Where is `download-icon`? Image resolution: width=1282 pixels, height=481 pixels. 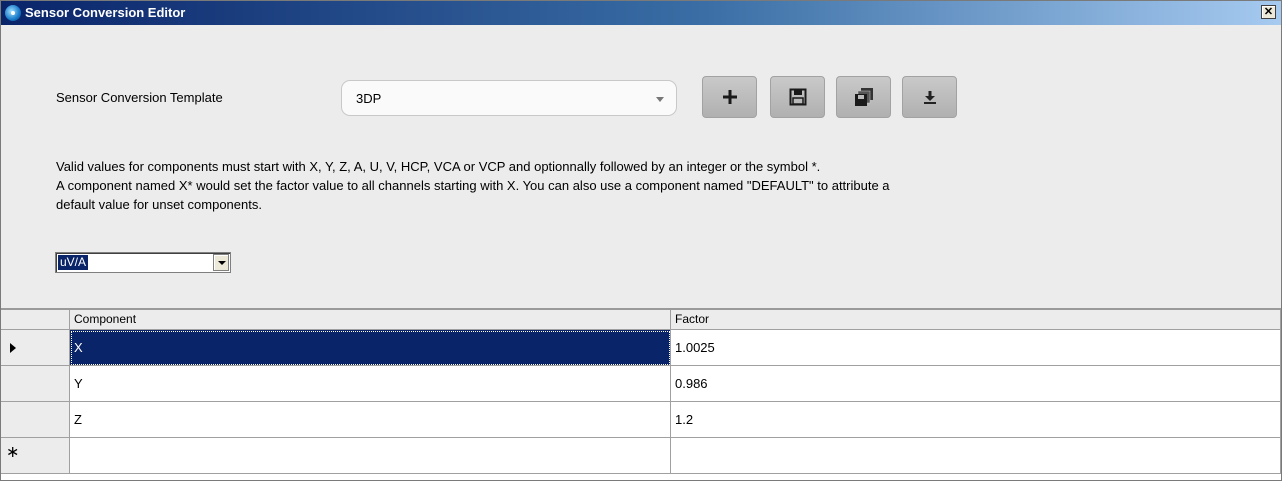
download-icon is located at coordinates (929, 97).